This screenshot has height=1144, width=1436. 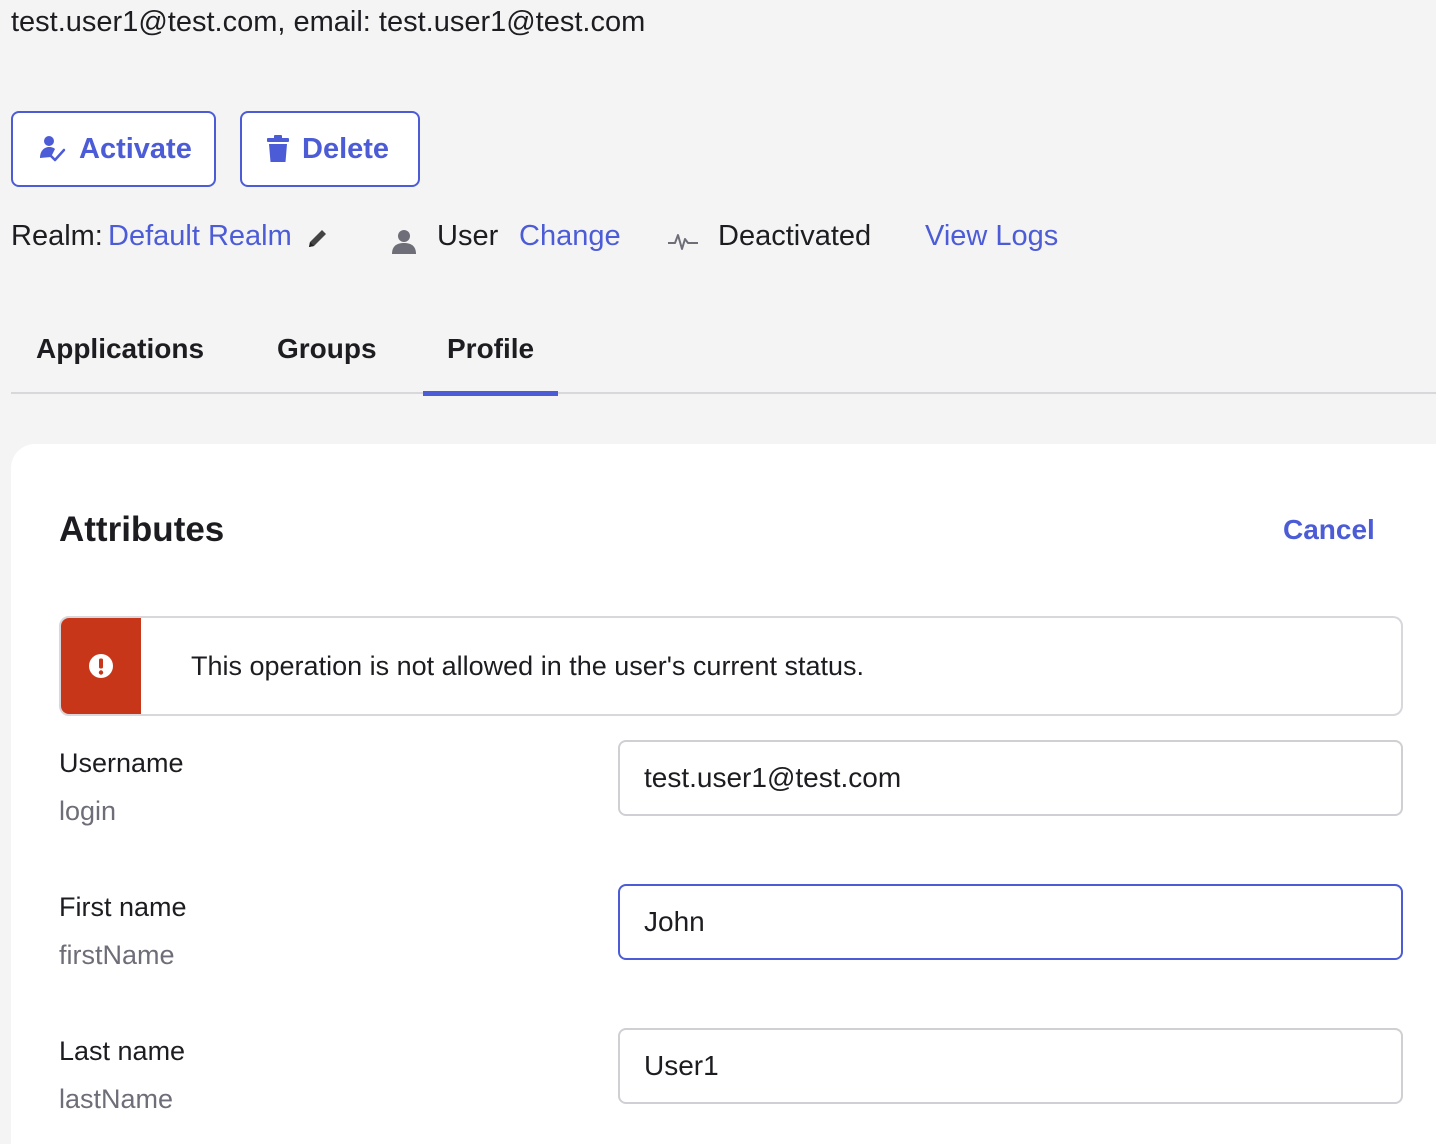 I want to click on activate-button: Activate, so click(x=113, y=149).